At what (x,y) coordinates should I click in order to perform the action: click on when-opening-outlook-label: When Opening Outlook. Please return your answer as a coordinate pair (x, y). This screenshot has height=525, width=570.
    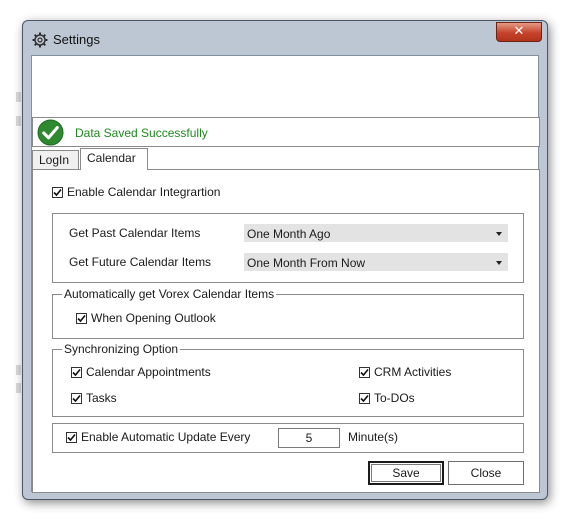
    Looking at the image, I should click on (153, 318).